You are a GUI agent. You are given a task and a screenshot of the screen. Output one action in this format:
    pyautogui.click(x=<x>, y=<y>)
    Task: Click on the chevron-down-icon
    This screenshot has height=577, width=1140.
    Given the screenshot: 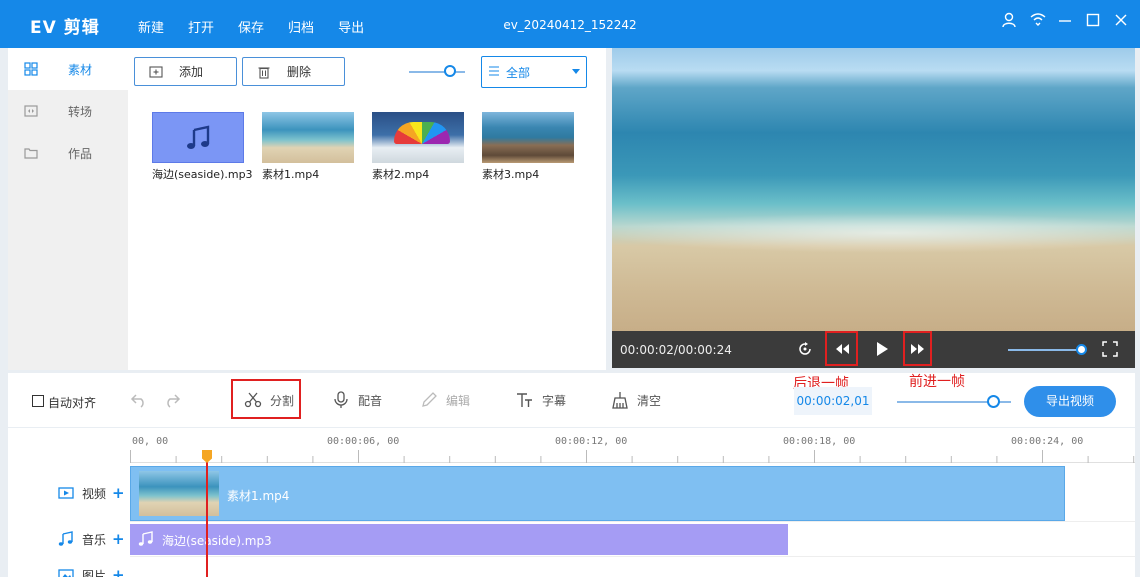 What is the action you would take?
    pyautogui.click(x=576, y=71)
    